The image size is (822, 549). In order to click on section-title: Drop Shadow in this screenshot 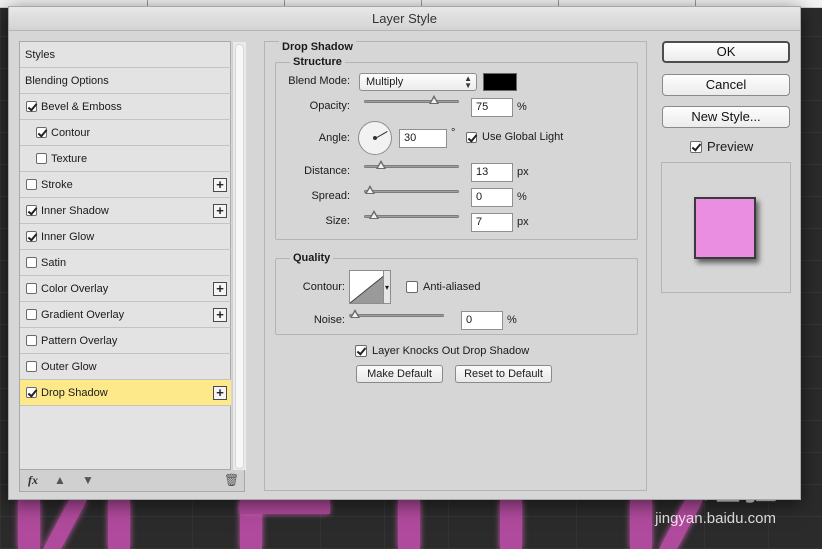, I will do `click(317, 47)`.